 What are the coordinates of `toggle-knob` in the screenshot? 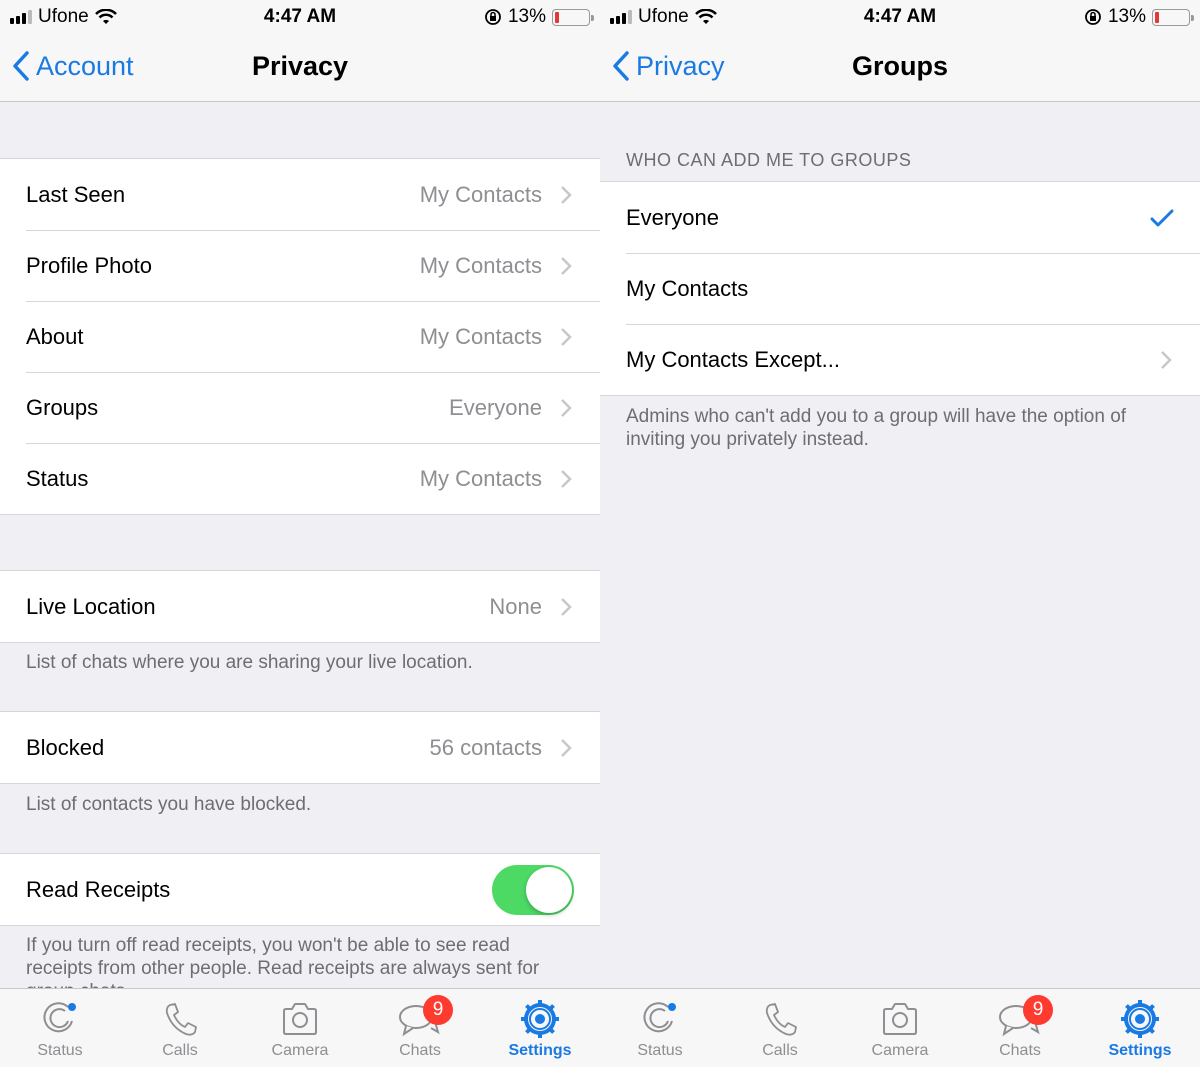 It's located at (549, 889).